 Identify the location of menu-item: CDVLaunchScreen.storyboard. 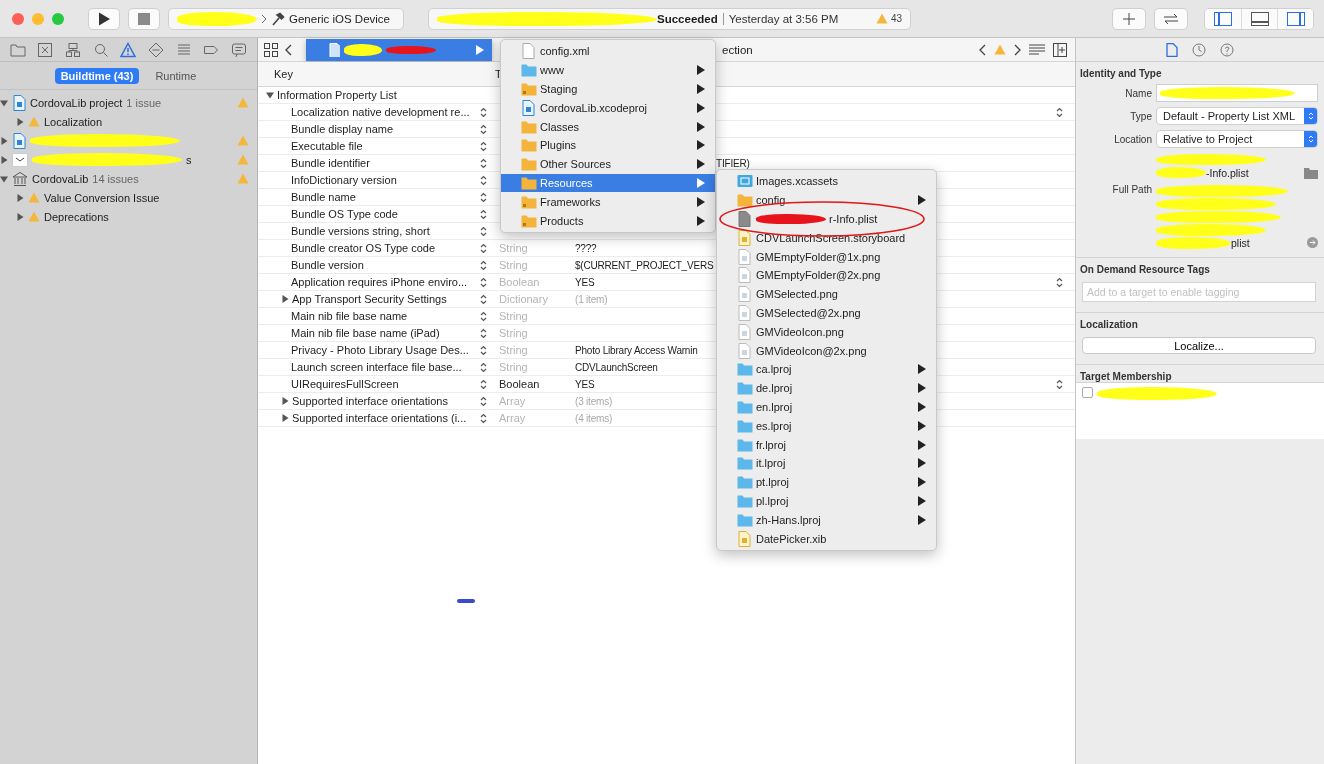
(826, 238).